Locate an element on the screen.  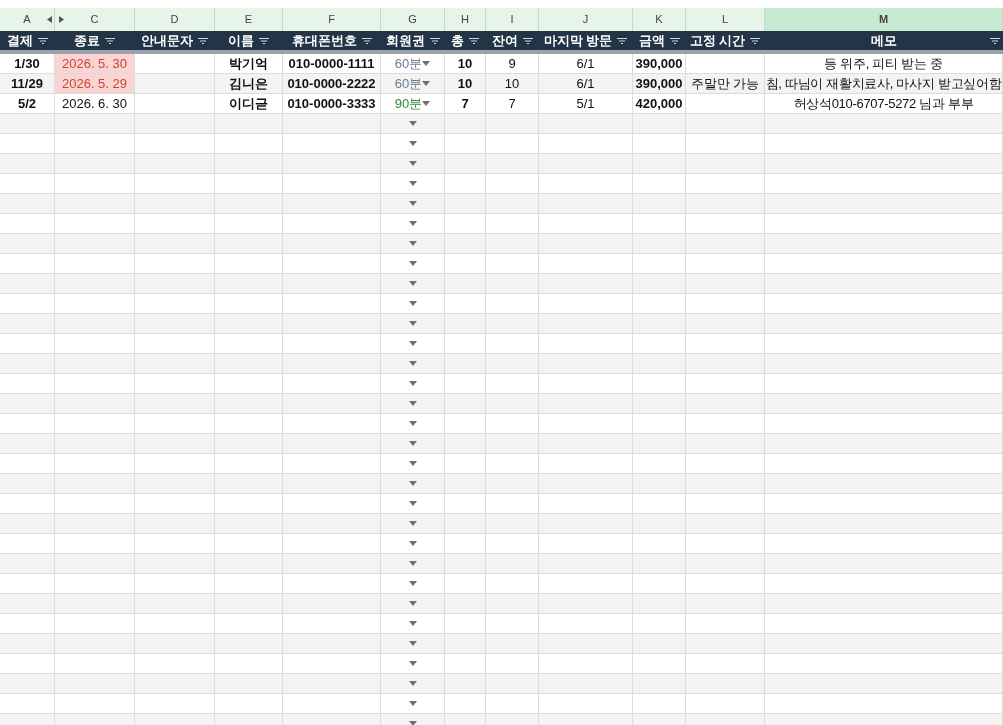
table-cell: 9 is located at coordinates (512, 64).